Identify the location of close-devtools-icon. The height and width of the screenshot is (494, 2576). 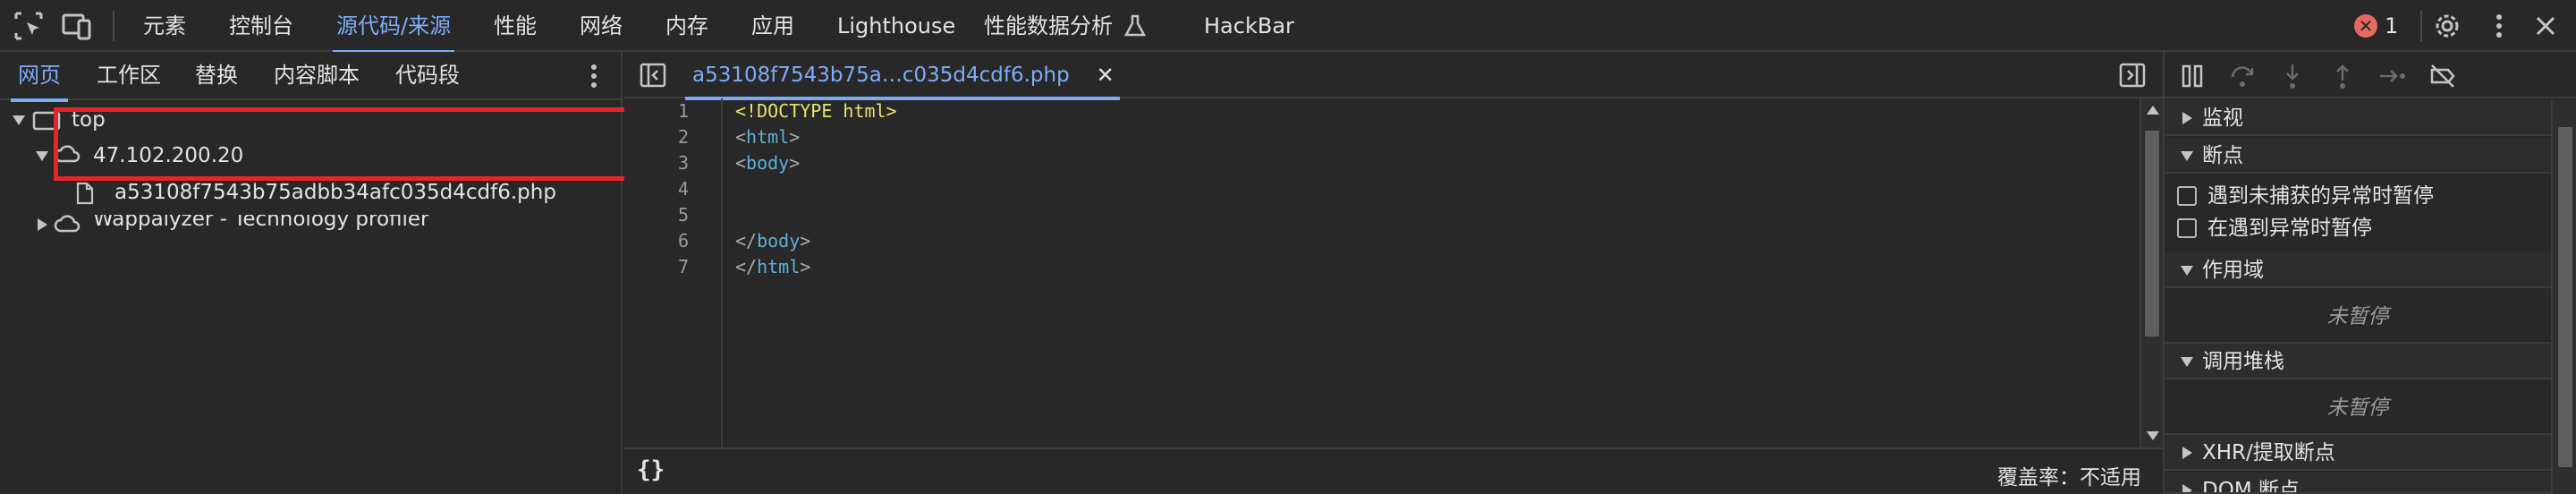
(2545, 26).